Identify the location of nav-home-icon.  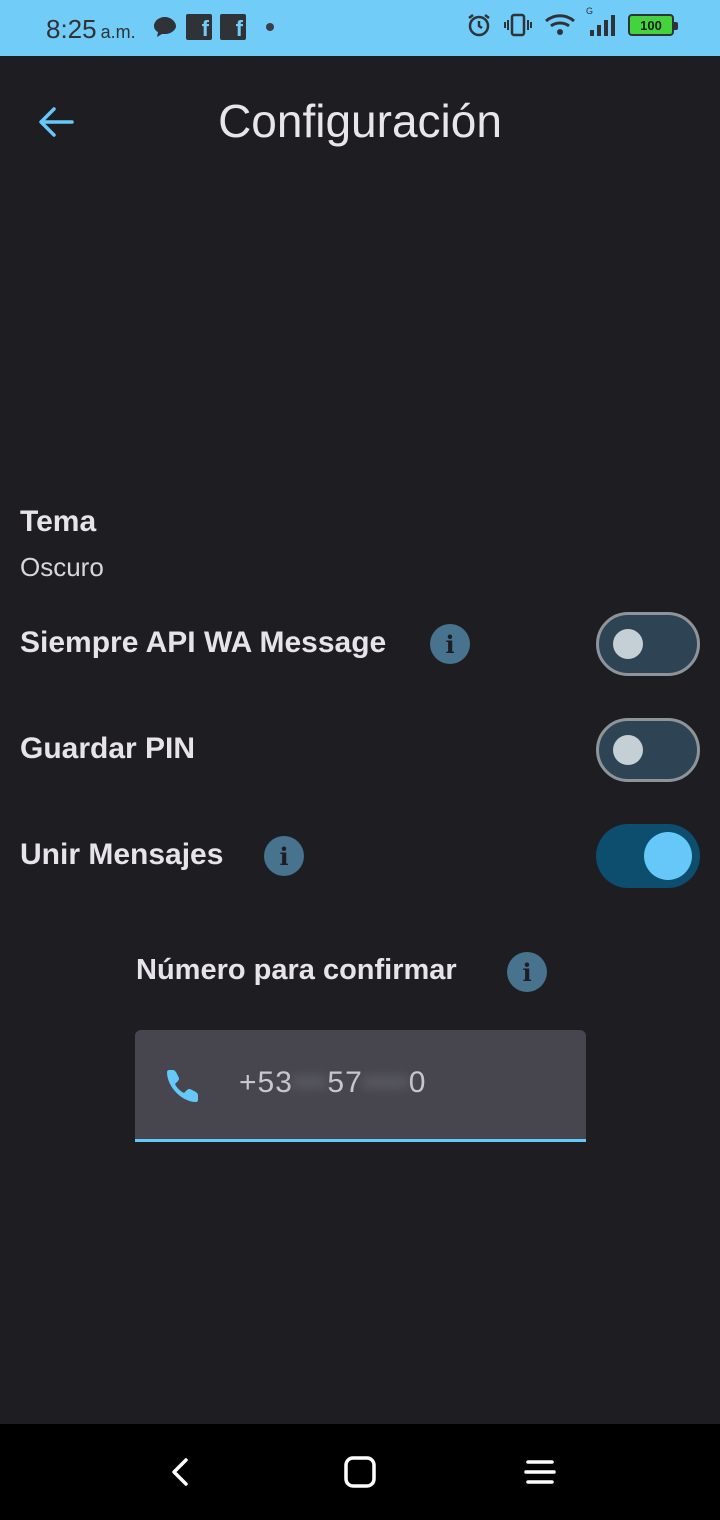
(360, 1472).